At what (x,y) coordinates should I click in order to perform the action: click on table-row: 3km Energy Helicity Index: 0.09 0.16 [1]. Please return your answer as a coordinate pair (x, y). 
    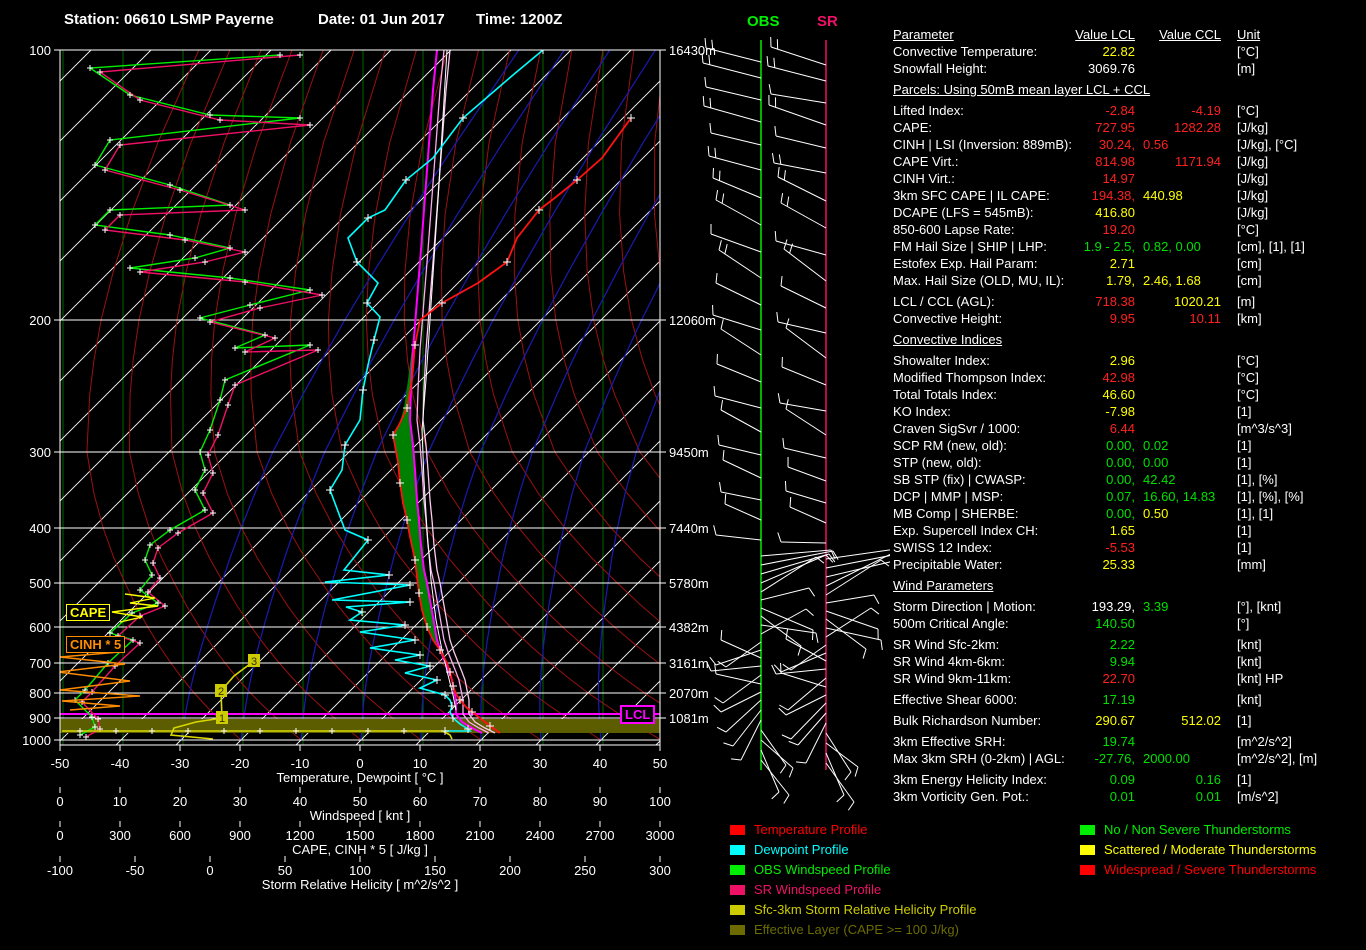
    Looking at the image, I should click on (1129, 780).